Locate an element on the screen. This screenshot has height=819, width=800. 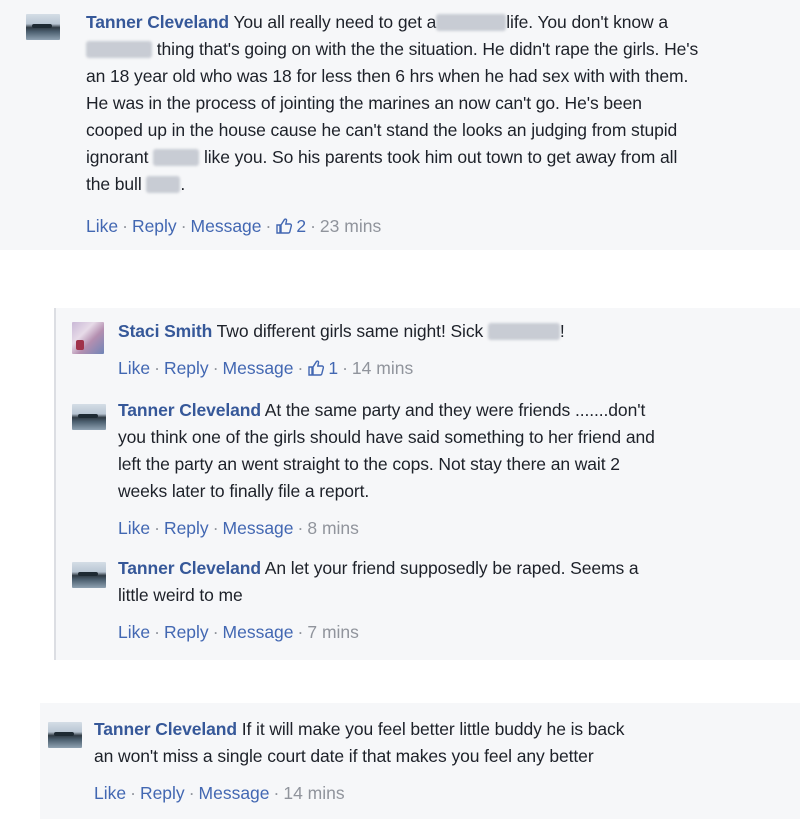
comment-actions: Like · Reply · Message · 2 · 23 mins is located at coordinates (233, 227).